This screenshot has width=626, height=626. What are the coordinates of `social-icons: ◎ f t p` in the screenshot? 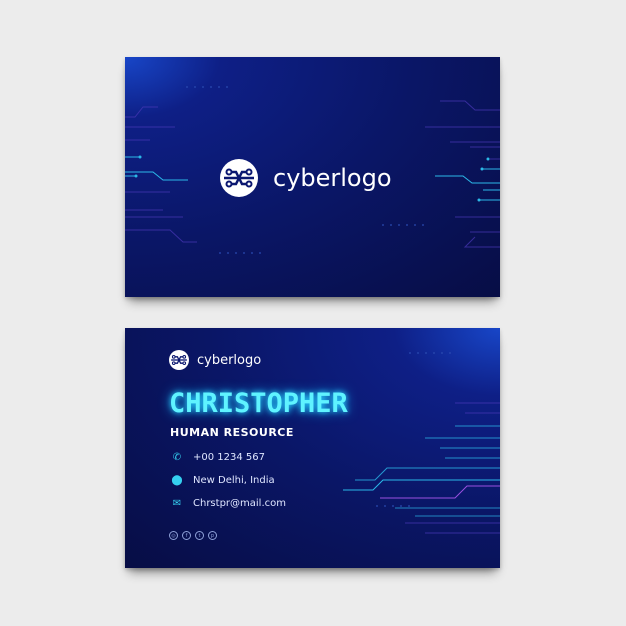 It's located at (193, 535).